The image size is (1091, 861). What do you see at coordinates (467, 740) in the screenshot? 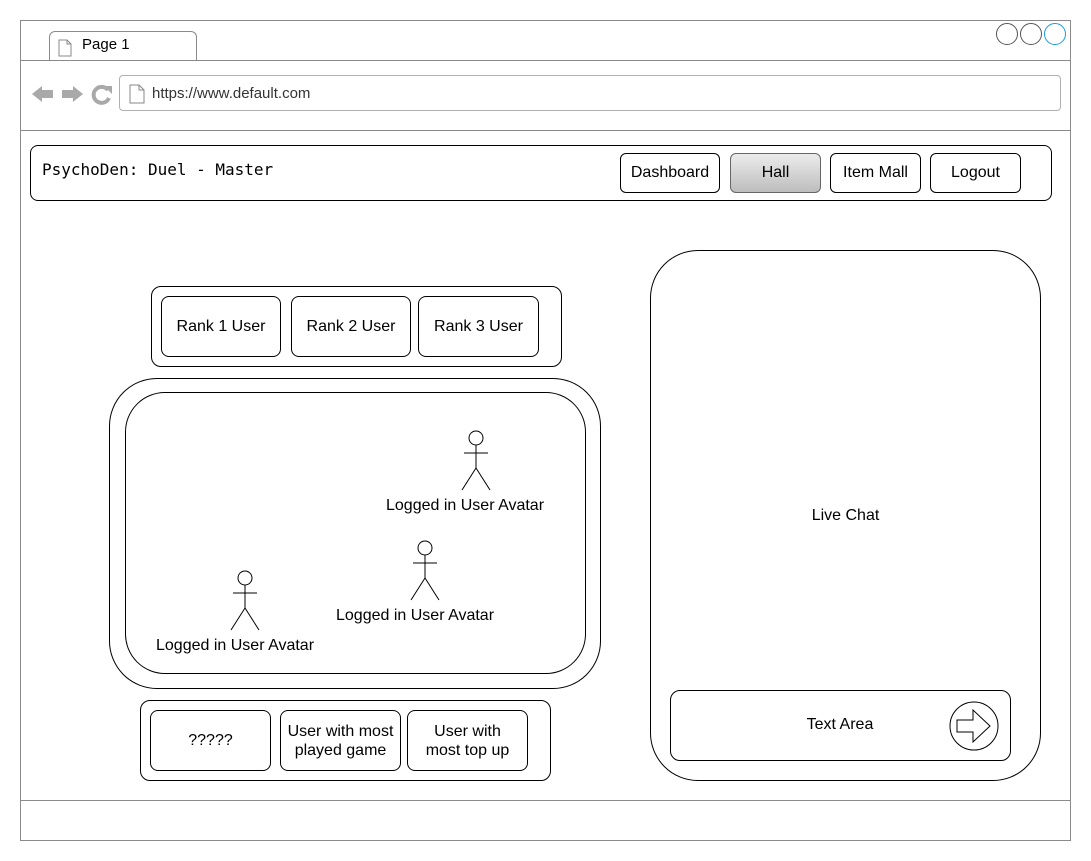
I see `most-top-up-user-button: User with most top up` at bounding box center [467, 740].